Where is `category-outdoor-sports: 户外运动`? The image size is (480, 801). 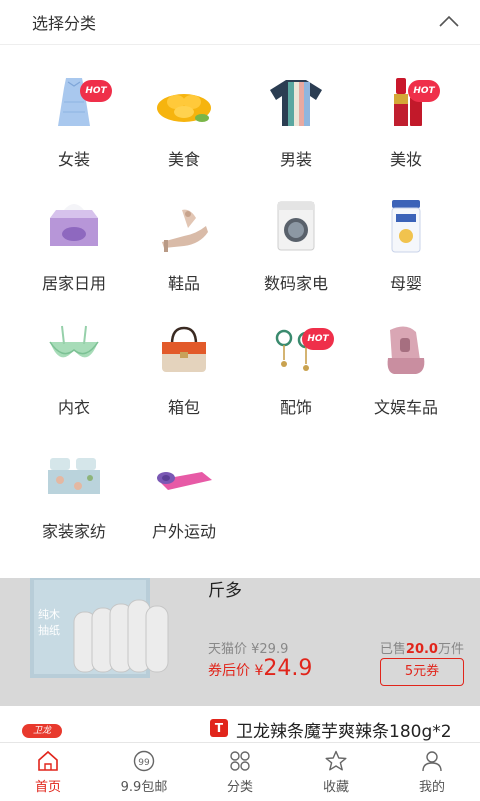
category-outdoor-sports: 户外运动 is located at coordinates (184, 480).